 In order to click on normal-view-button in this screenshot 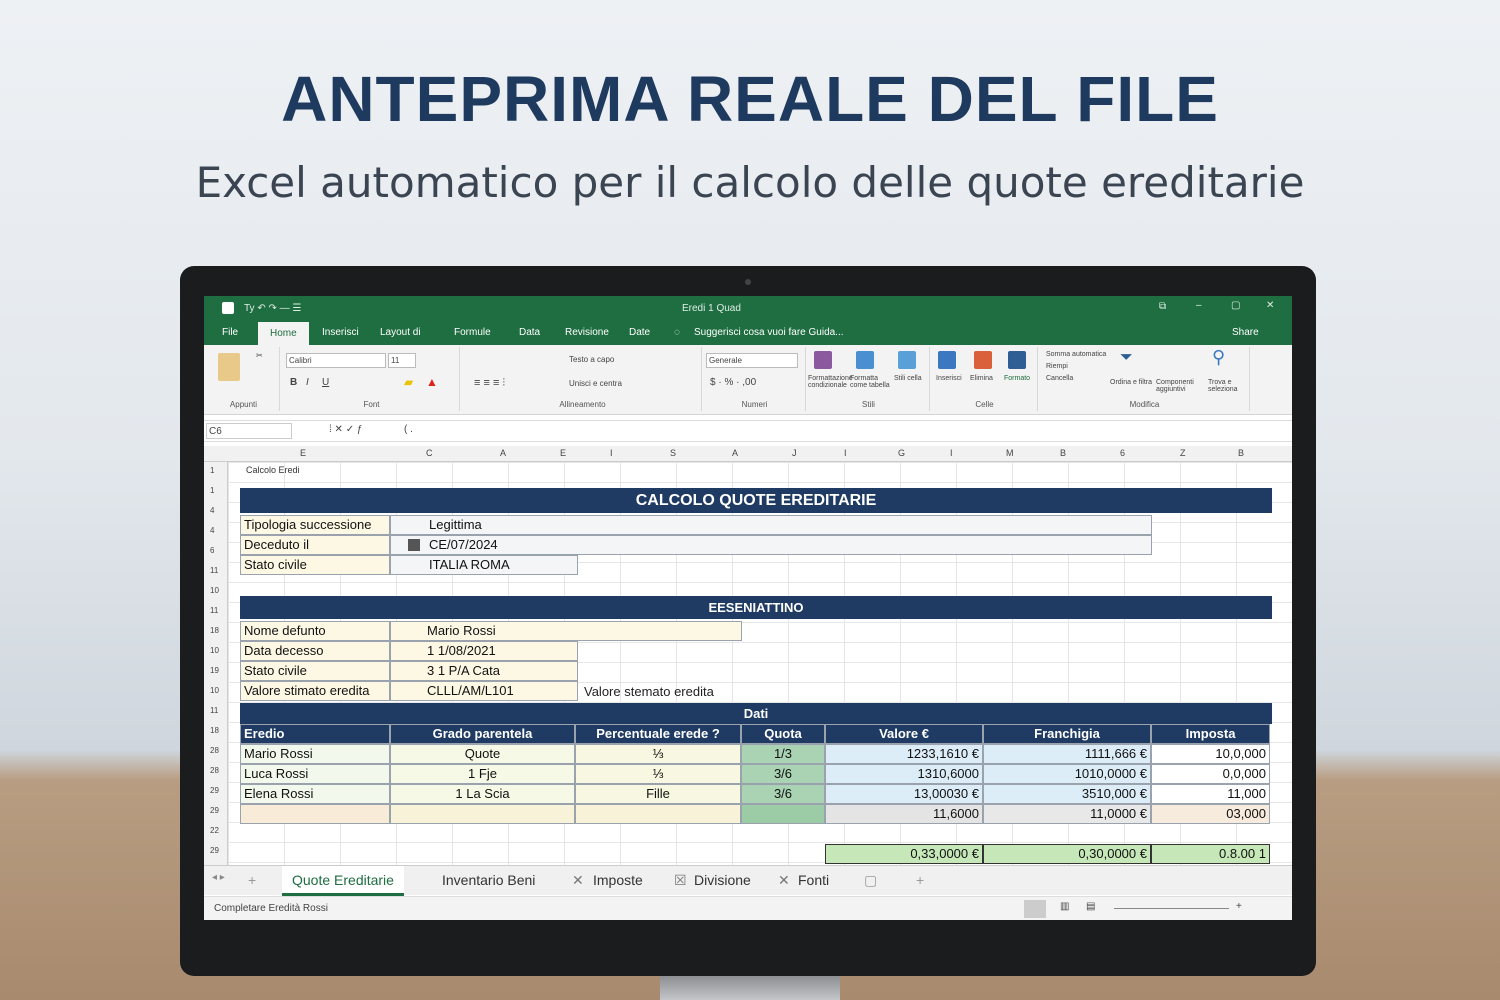, I will do `click(1035, 909)`.